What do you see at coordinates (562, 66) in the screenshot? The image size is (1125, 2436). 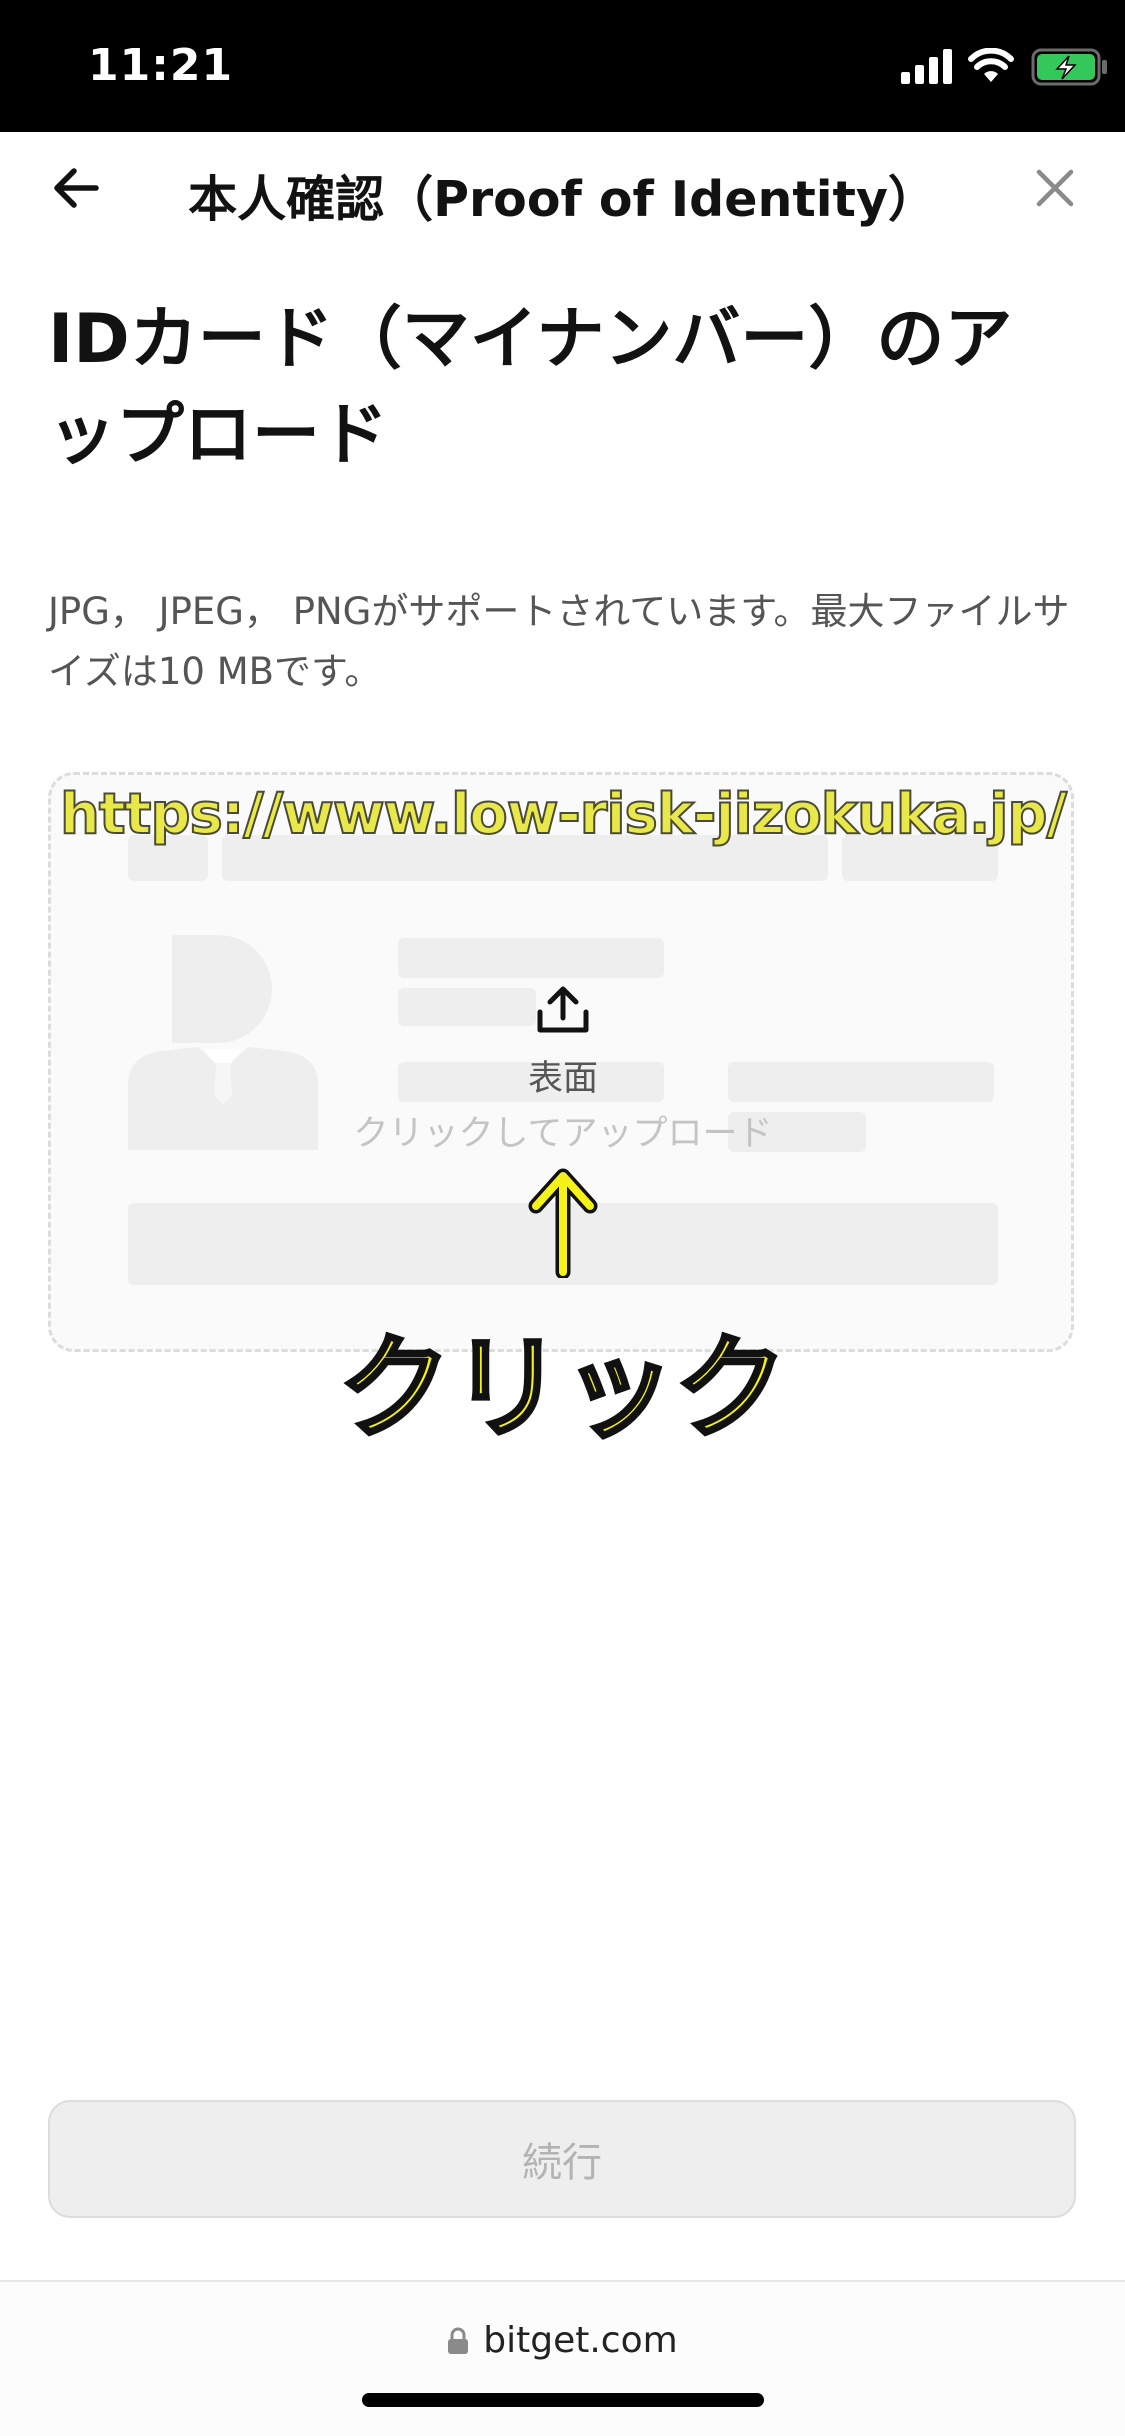 I see `status-bar: 11:21` at bounding box center [562, 66].